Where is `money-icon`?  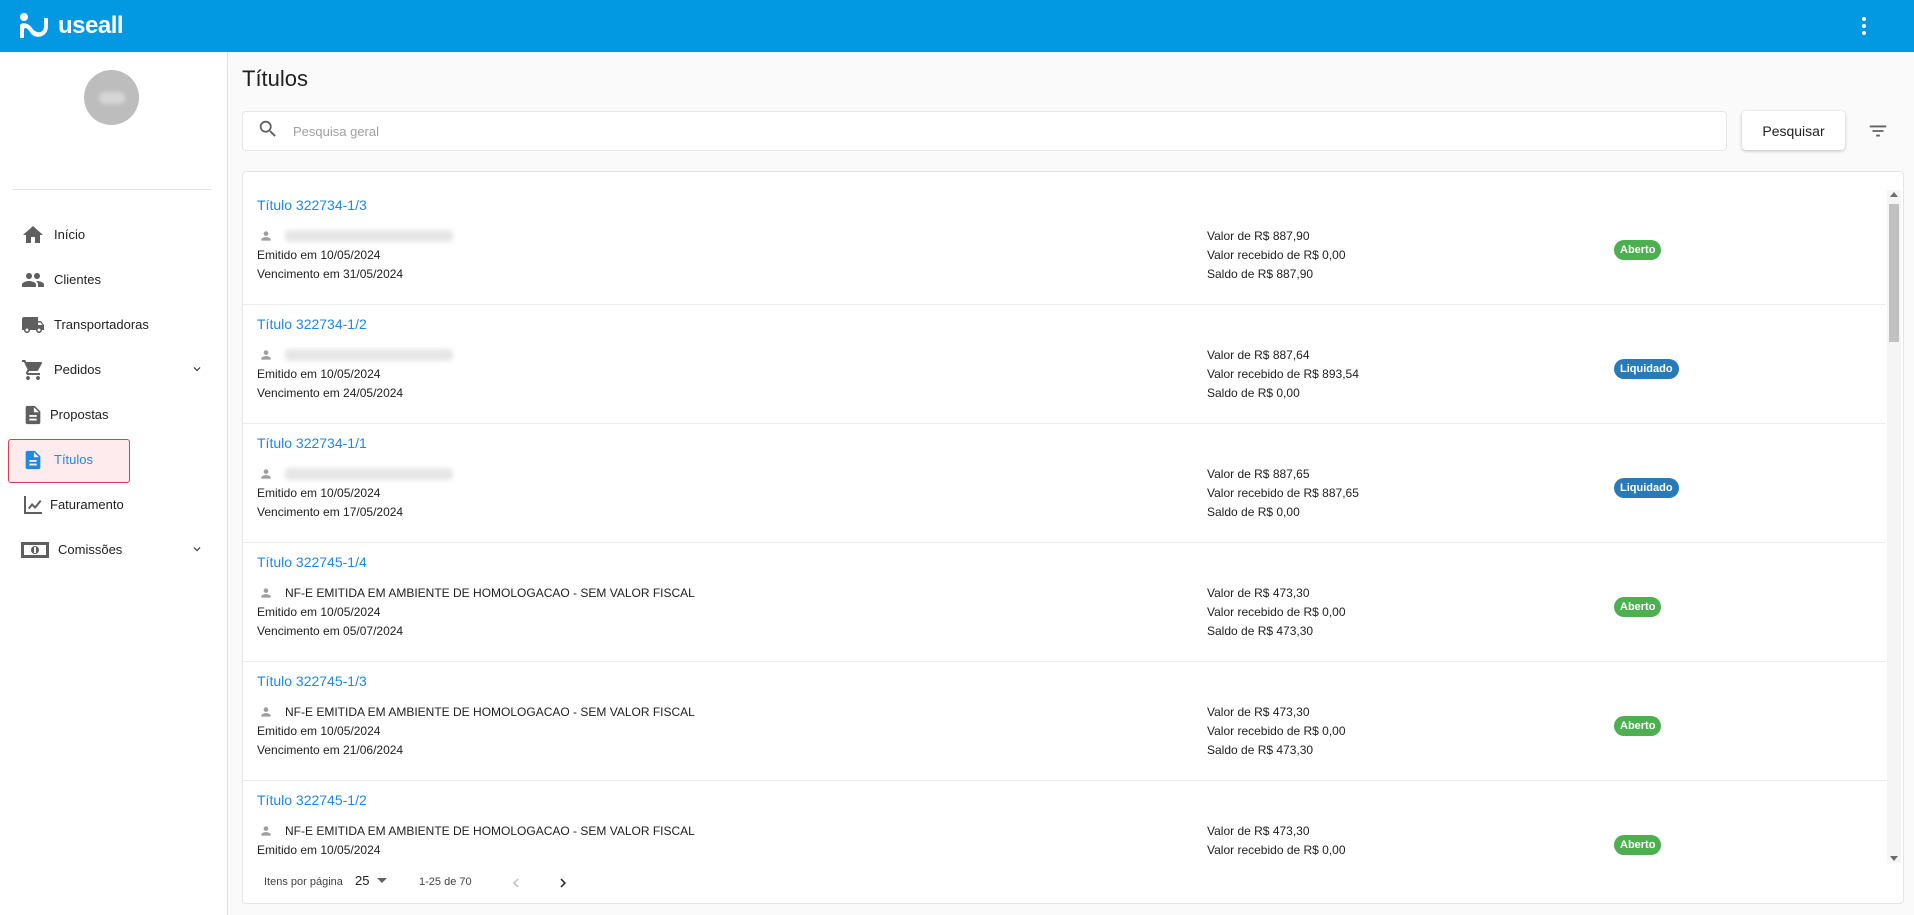
money-icon is located at coordinates (35, 550).